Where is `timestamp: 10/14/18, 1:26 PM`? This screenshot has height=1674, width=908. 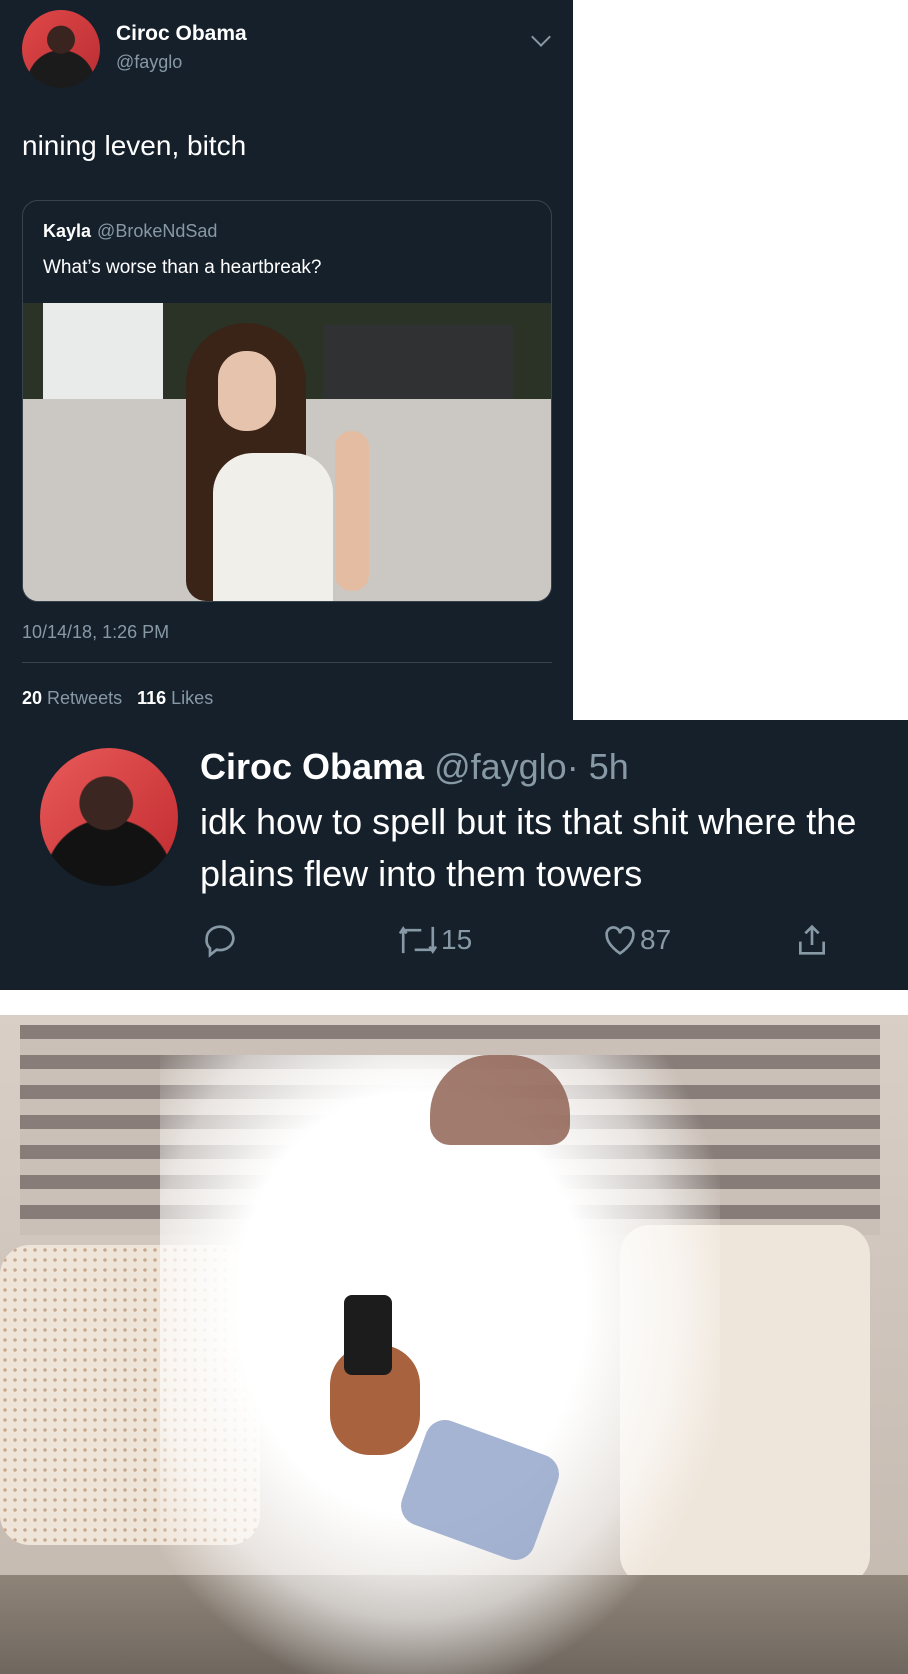 timestamp: 10/14/18, 1:26 PM is located at coordinates (95, 632).